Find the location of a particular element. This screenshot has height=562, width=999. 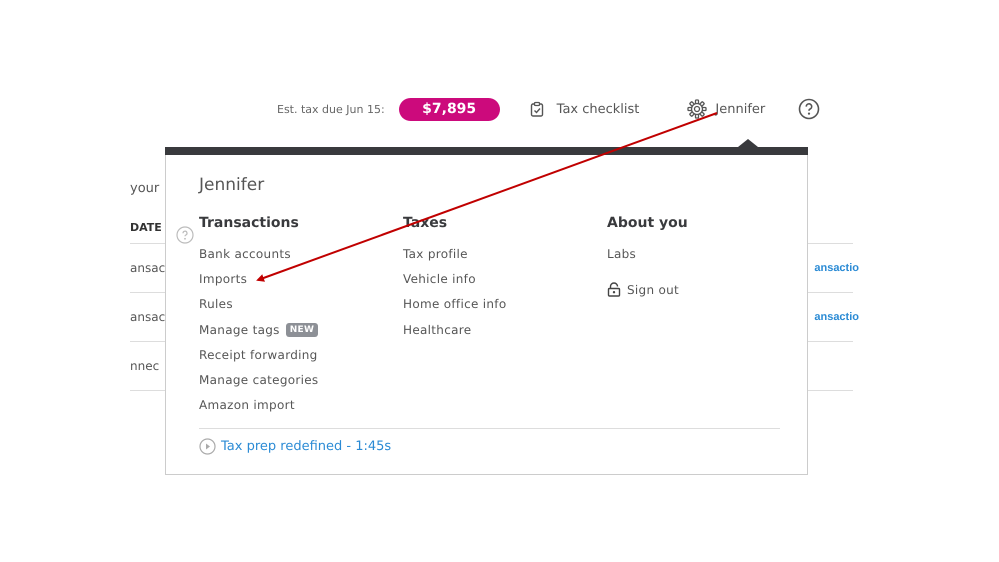

user-name: Jennifer is located at coordinates (740, 109).